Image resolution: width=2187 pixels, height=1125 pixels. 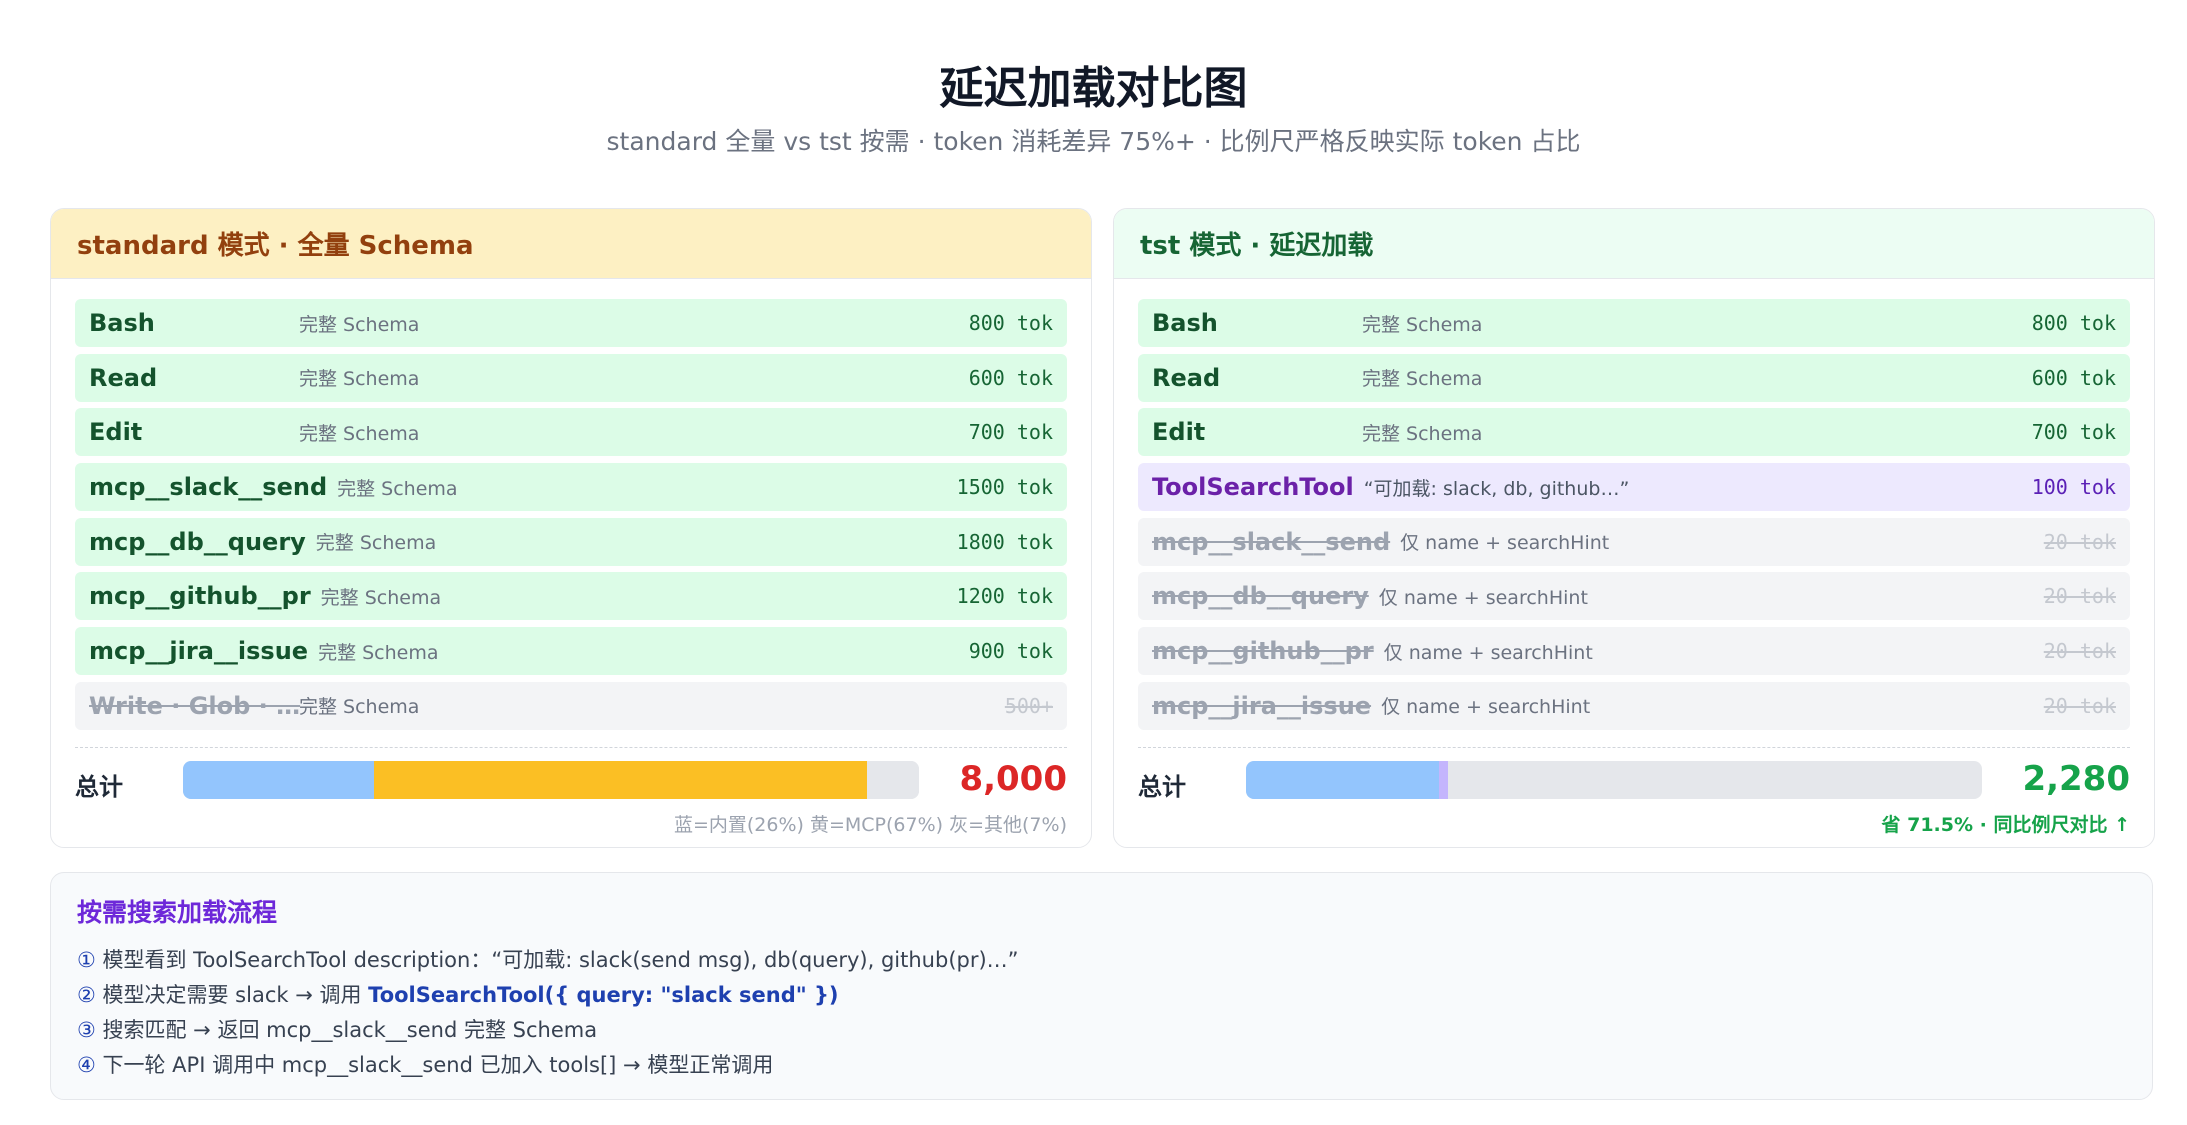 I want to click on step-text: 模型决定需要 slack → 调用, so click(x=232, y=995).